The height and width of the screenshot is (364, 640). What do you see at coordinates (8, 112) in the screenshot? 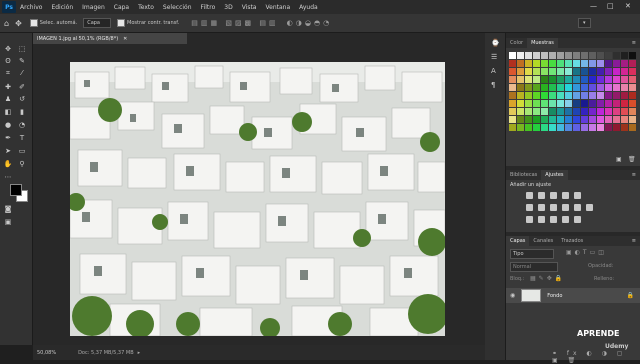
I see `eraser-tool-icon: ◧` at bounding box center [8, 112].